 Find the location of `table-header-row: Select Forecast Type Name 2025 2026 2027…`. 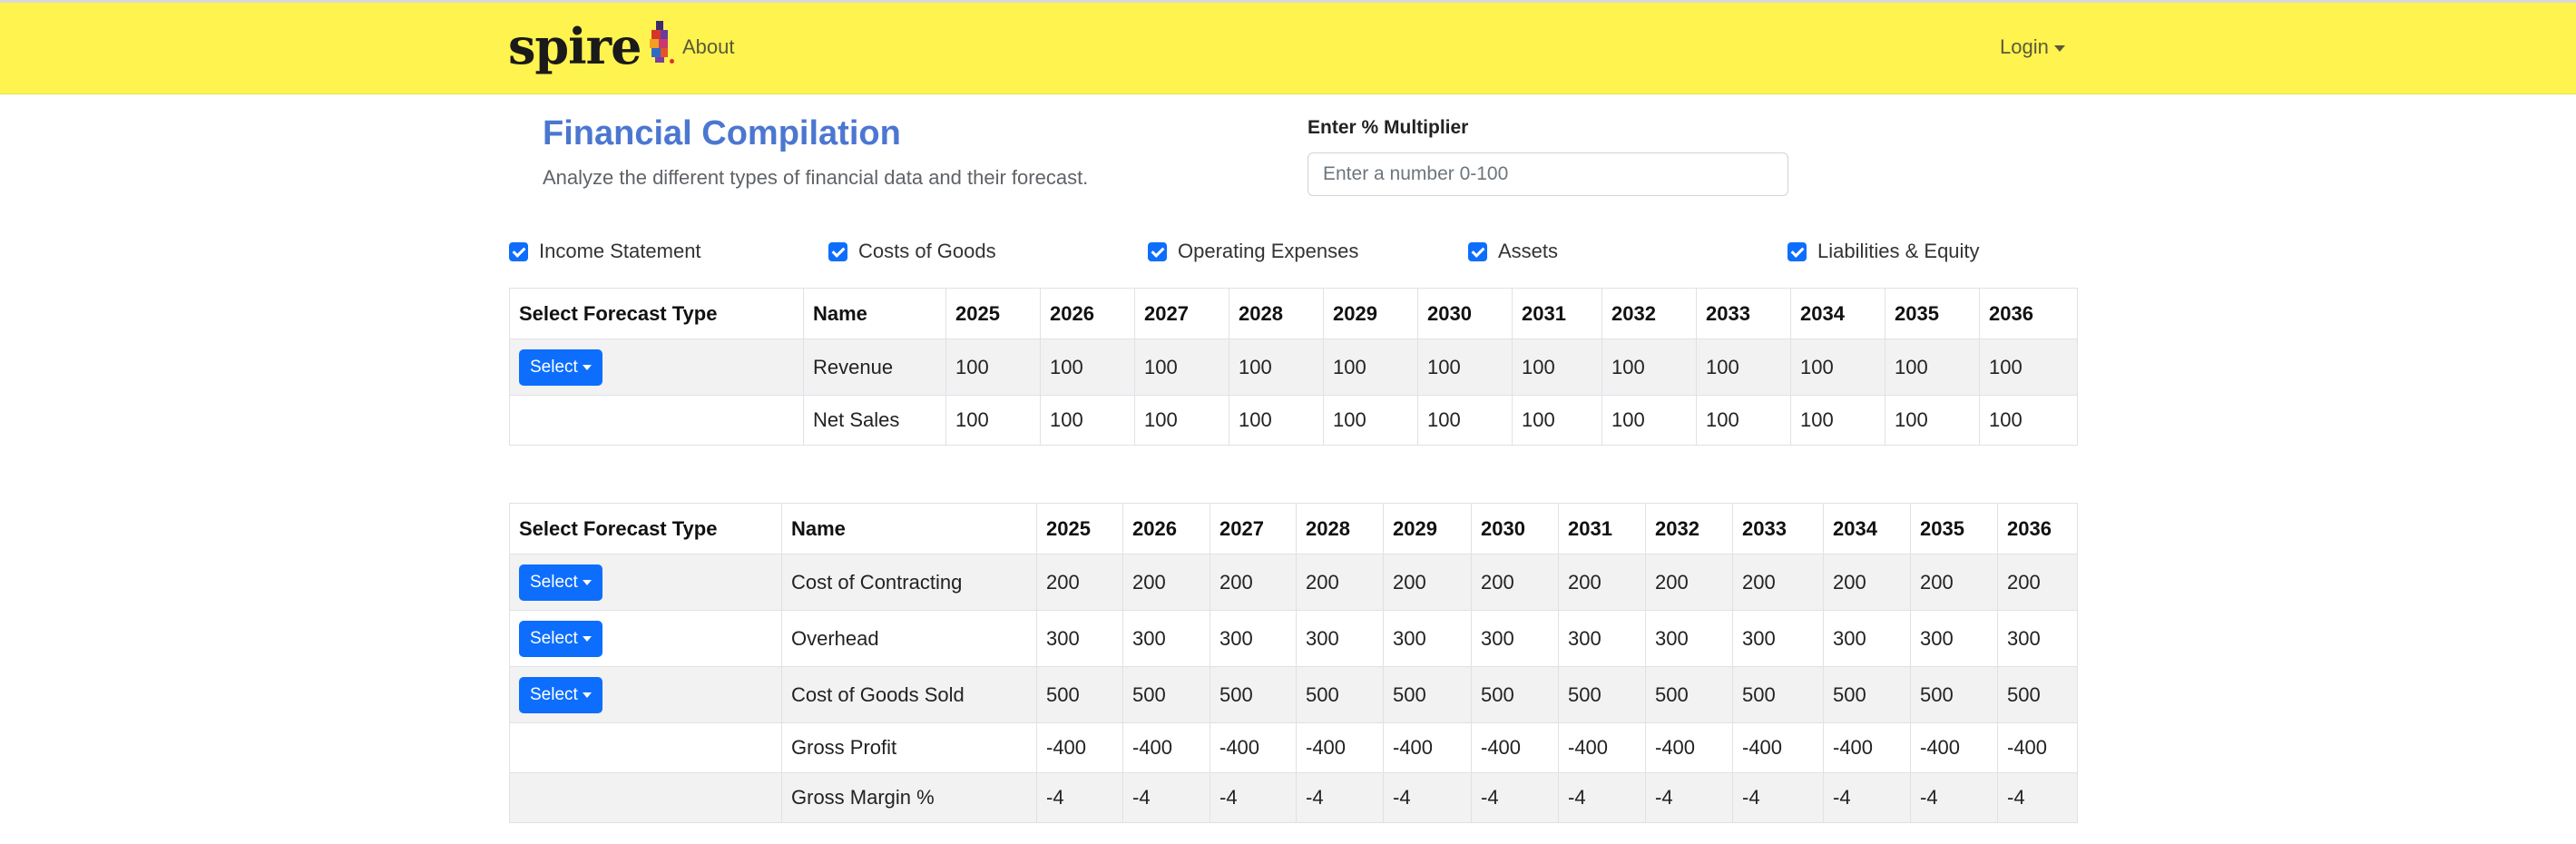

table-header-row: Select Forecast Type Name 2025 2026 2027… is located at coordinates (1293, 528).